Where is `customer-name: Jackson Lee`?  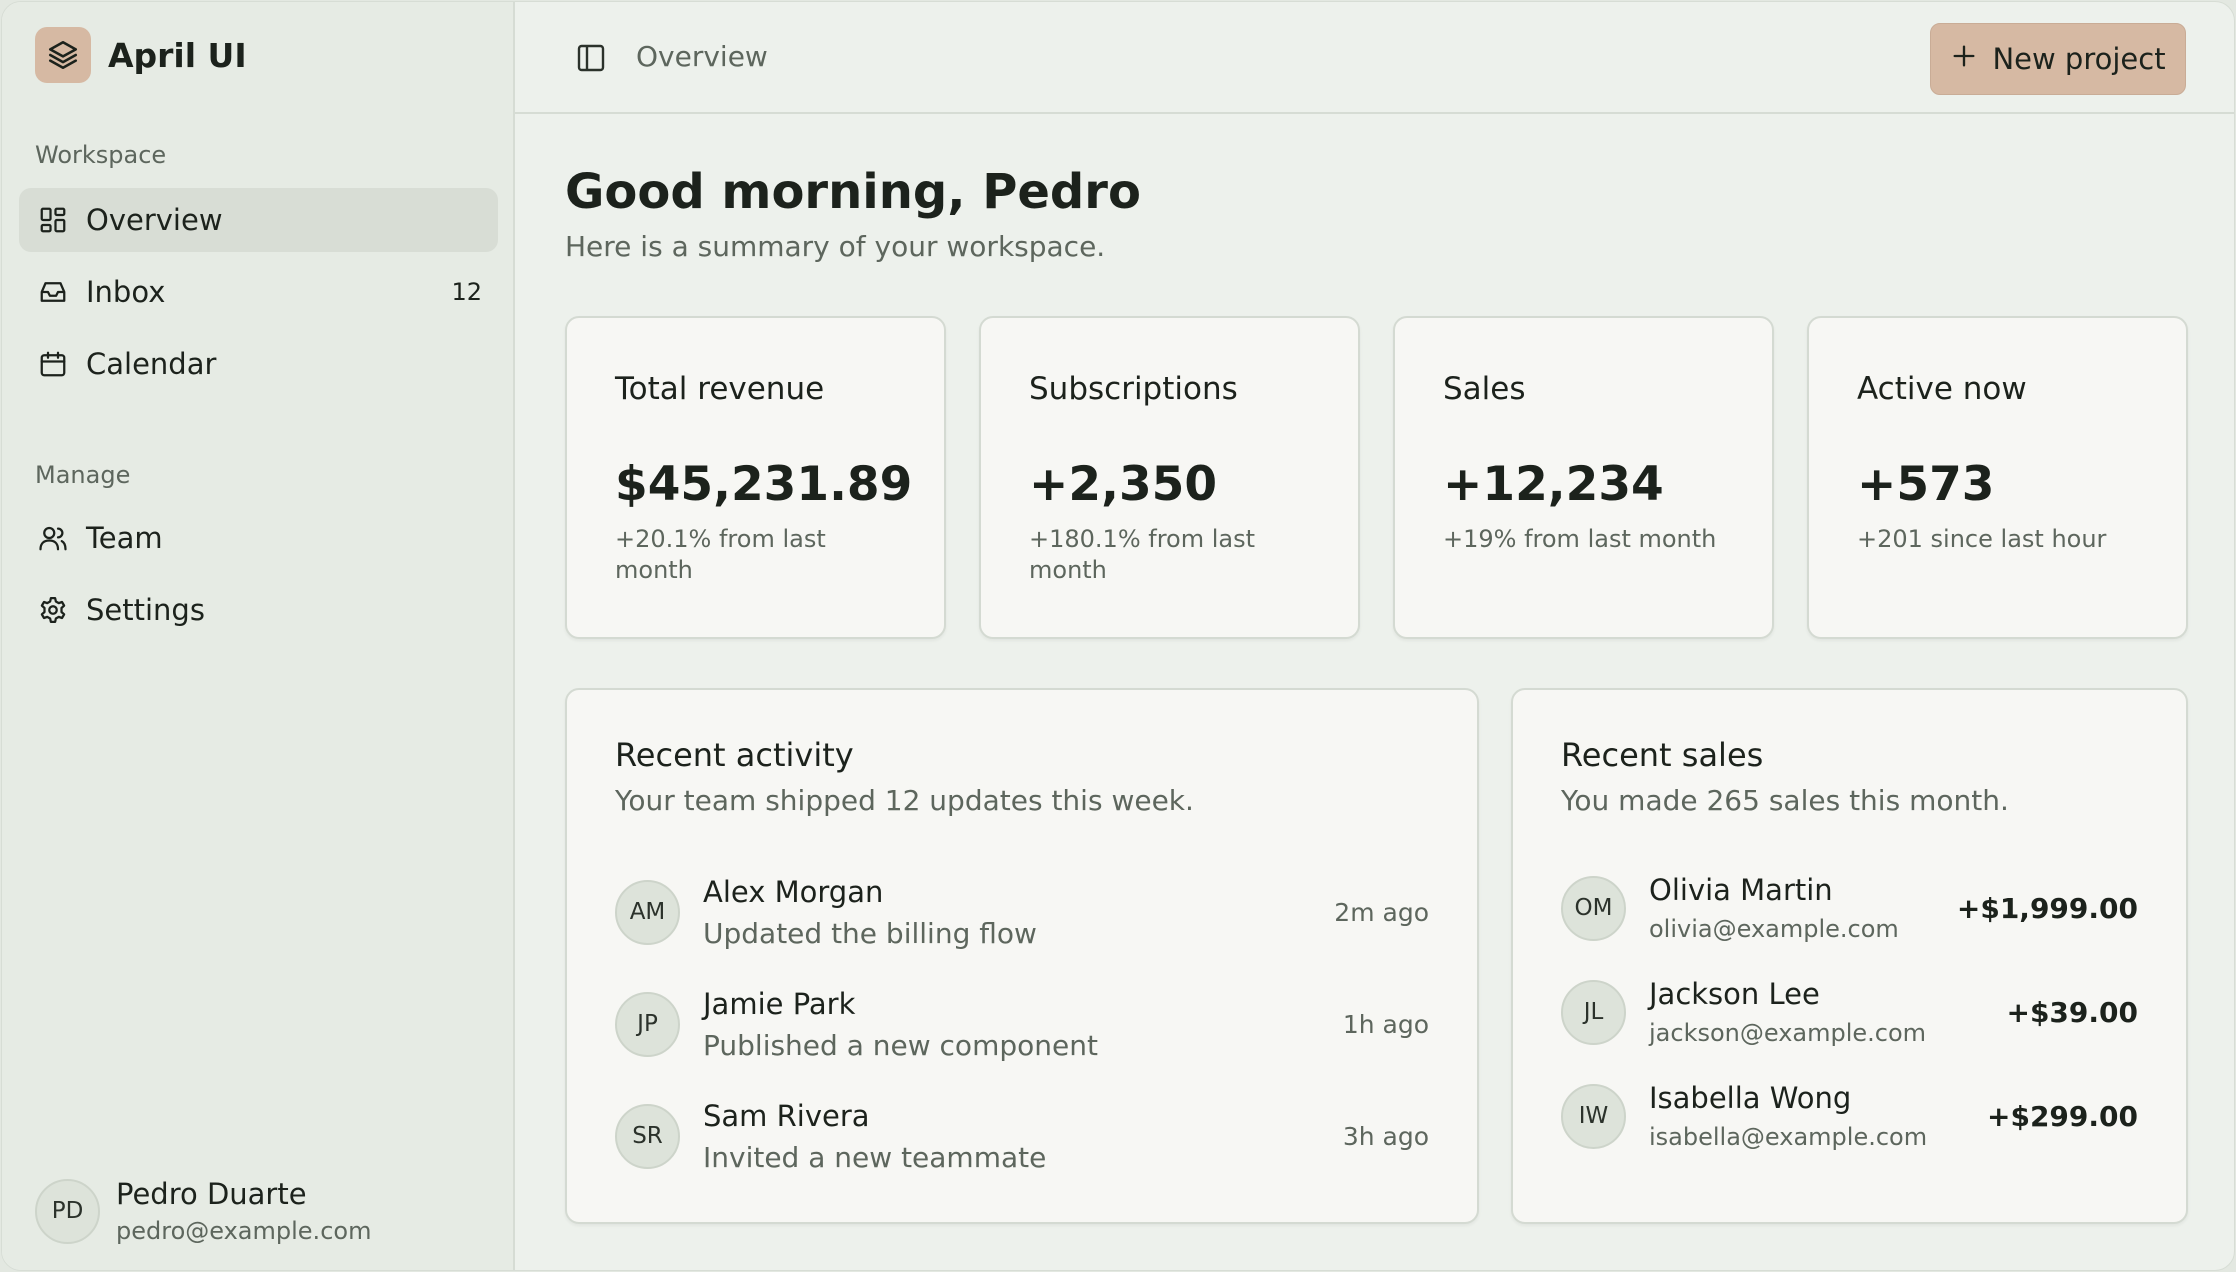 customer-name: Jackson Lee is located at coordinates (1734, 994).